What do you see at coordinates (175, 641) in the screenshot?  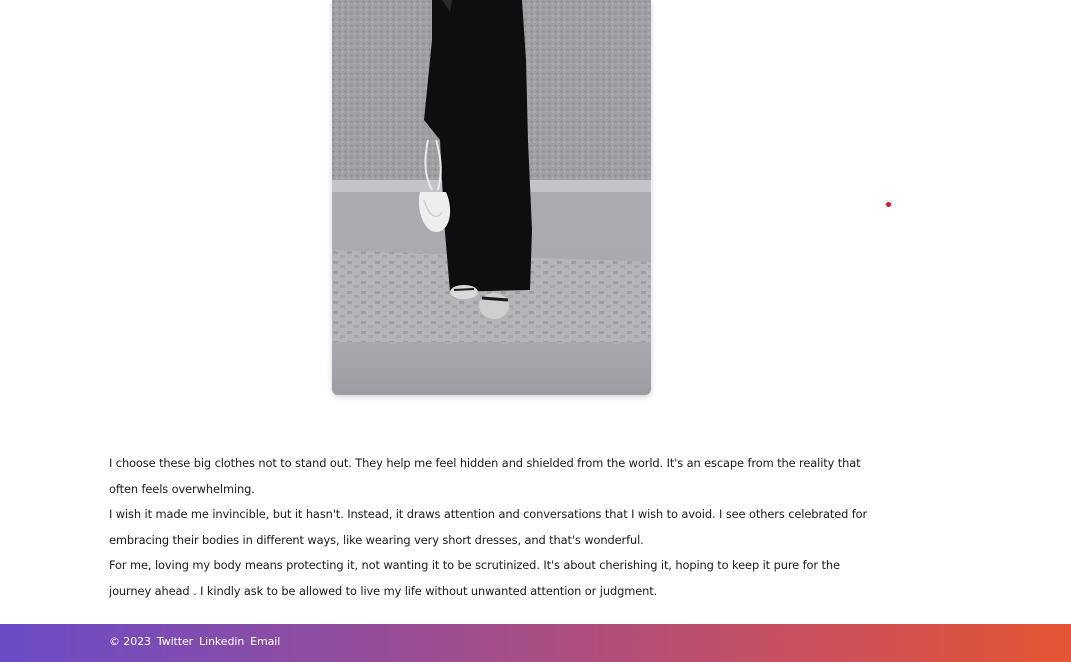 I see `twitter-link: Twitter` at bounding box center [175, 641].